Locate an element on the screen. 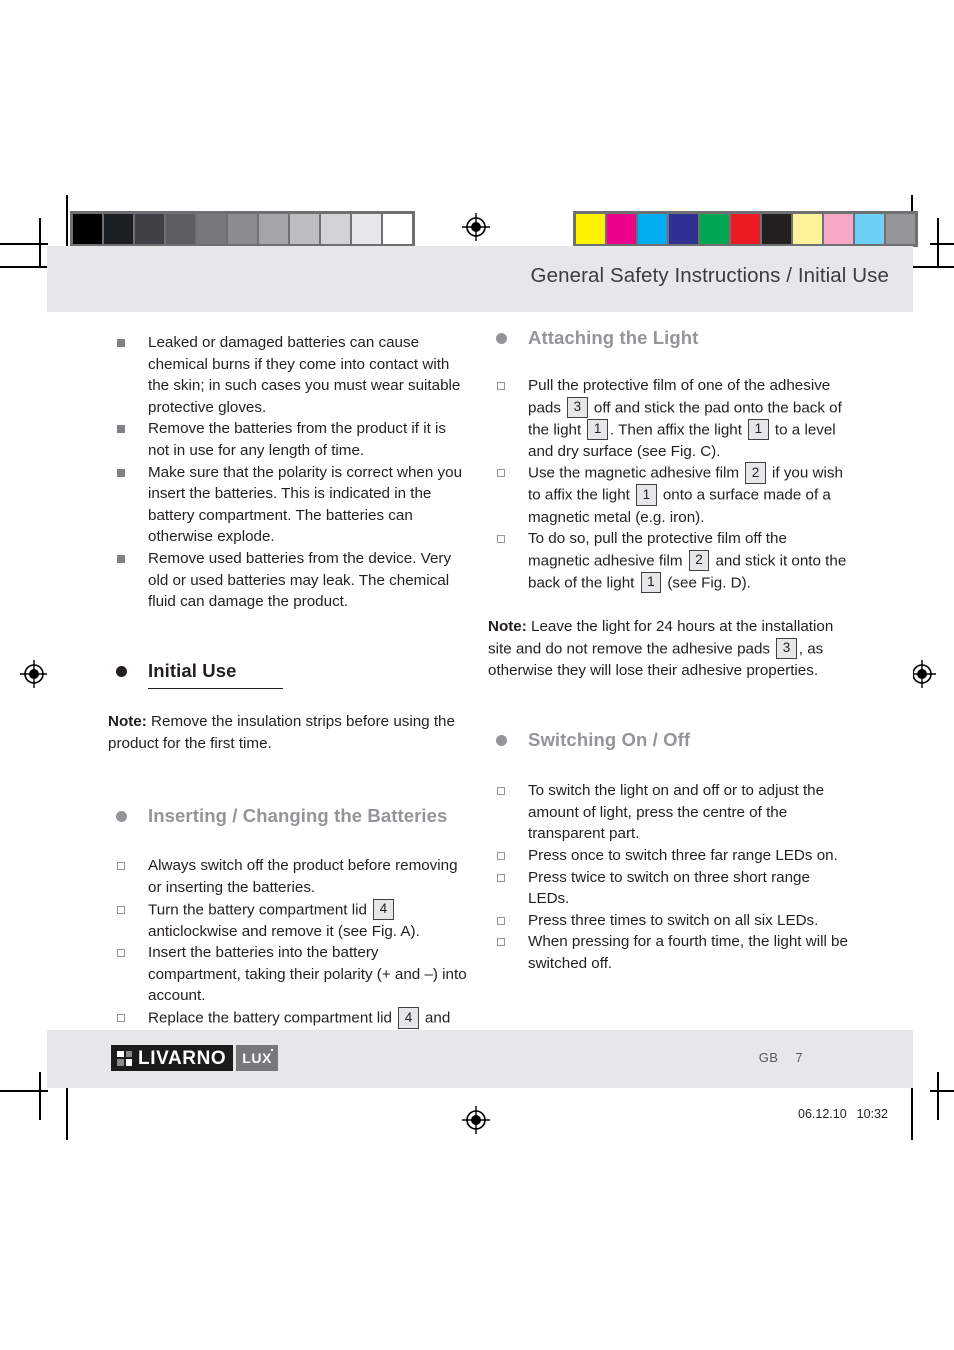  list-item-text: Turn the battery compartment lid is located at coordinates (260, 910).